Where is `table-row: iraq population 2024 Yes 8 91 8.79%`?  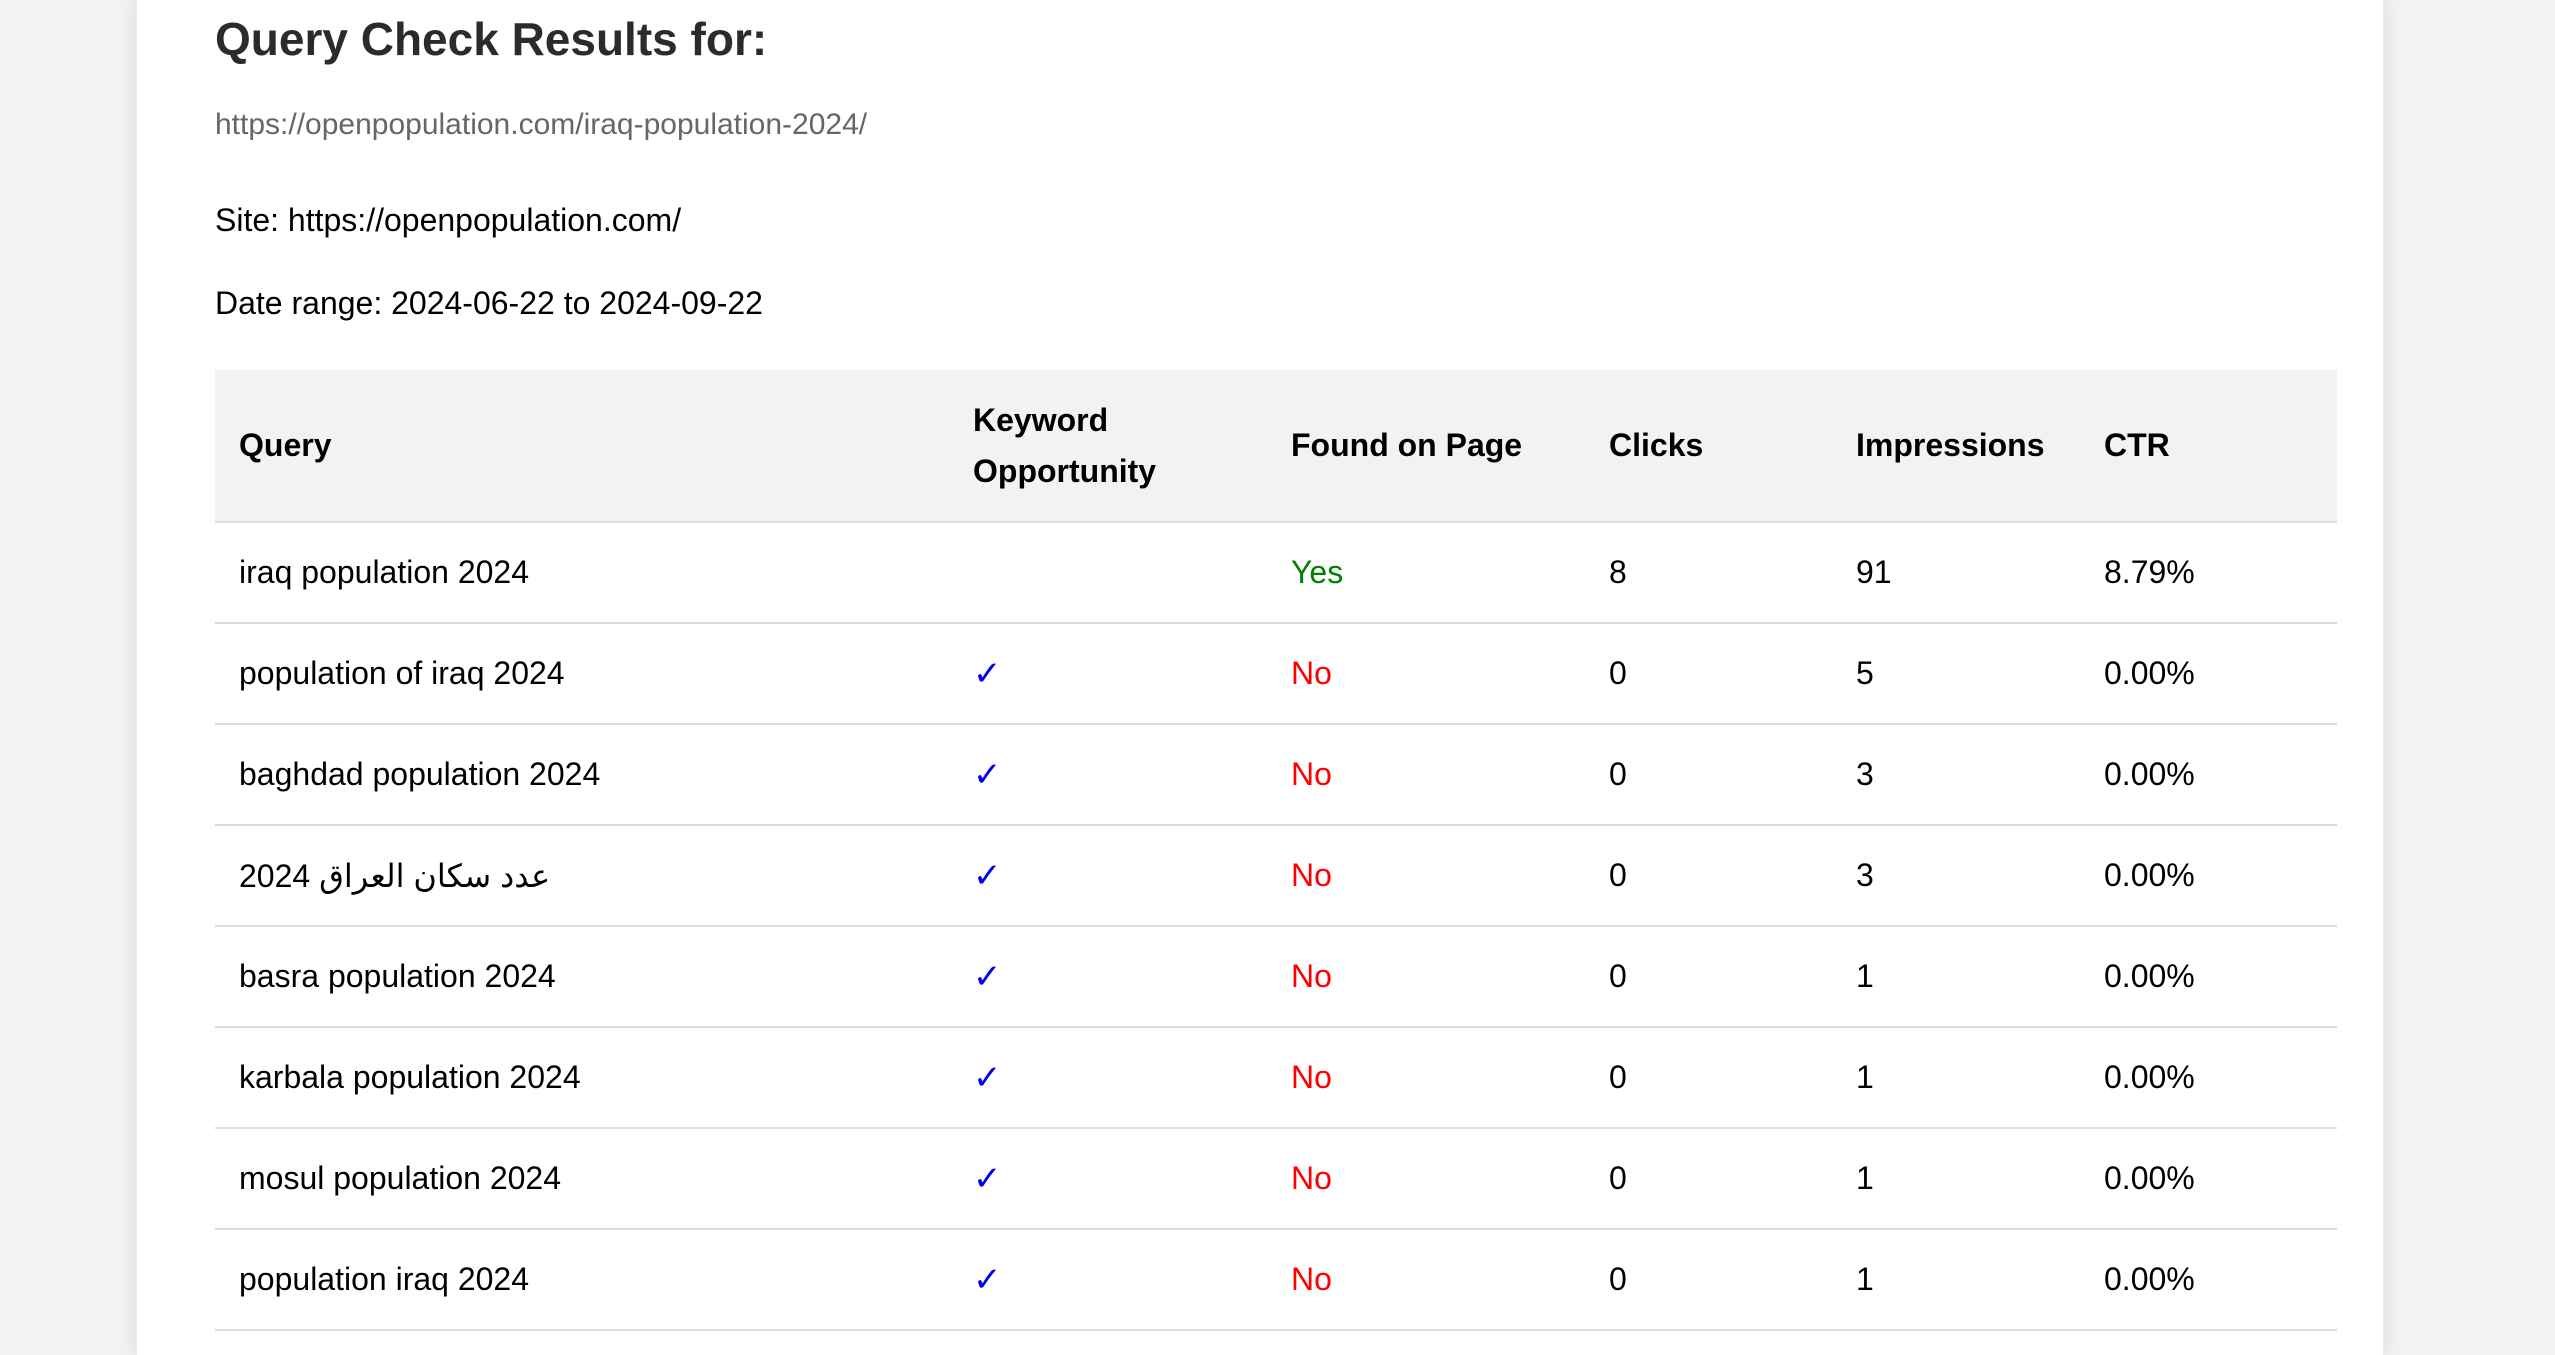
table-row: iraq population 2024 Yes 8 91 8.79% is located at coordinates (1276, 573).